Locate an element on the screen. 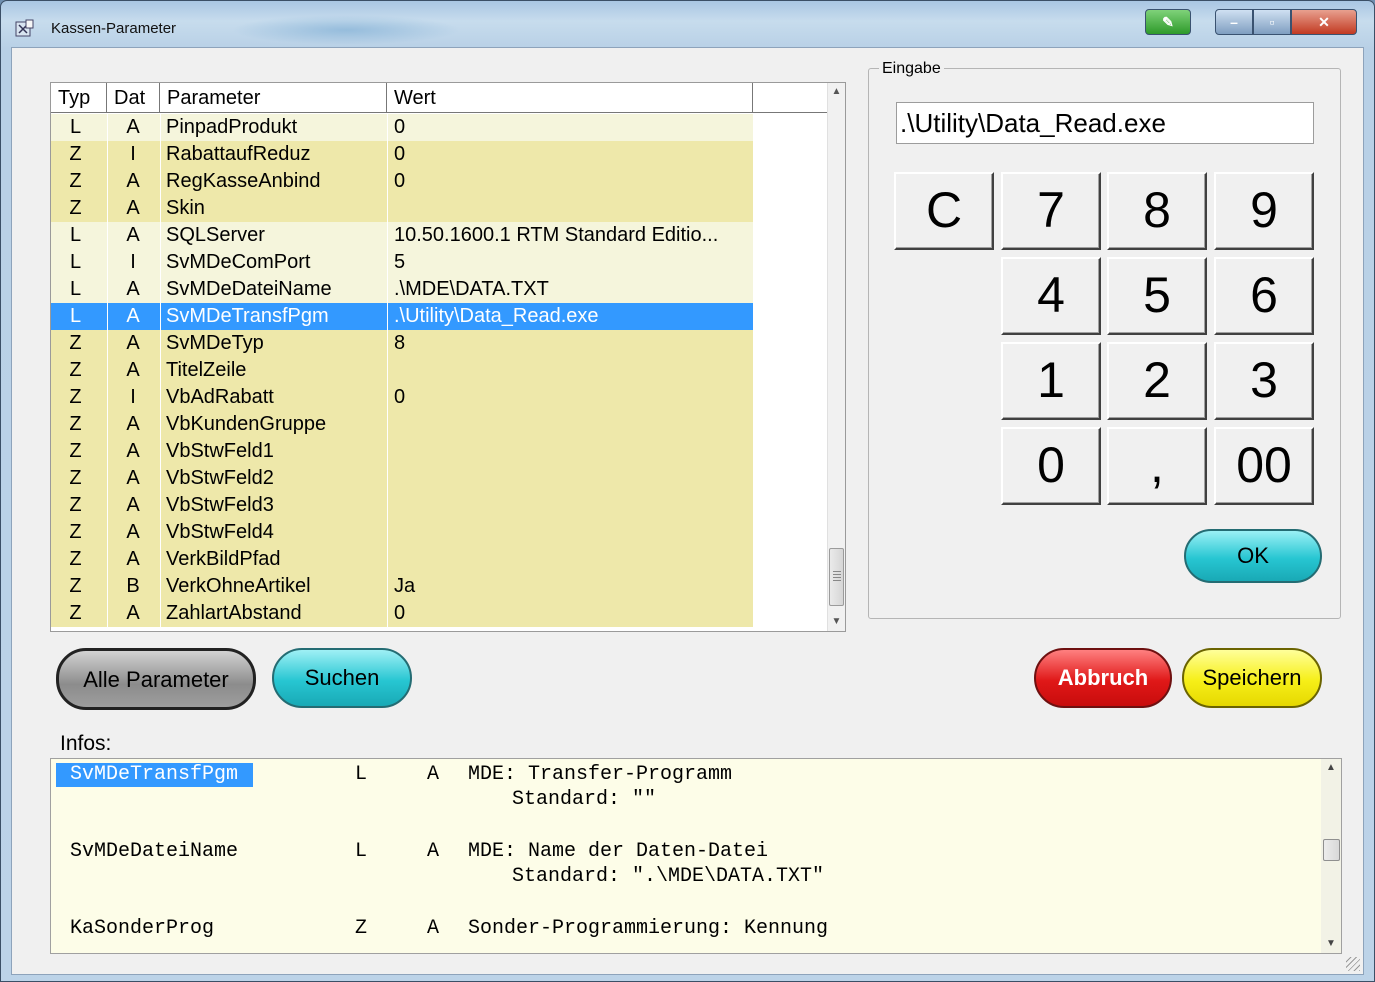 The height and width of the screenshot is (982, 1375). minimize-button: – is located at coordinates (1234, 22).